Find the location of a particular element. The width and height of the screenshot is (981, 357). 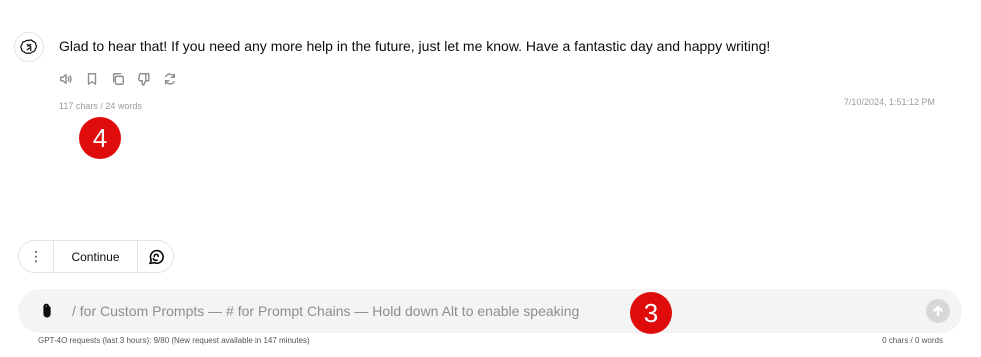

arrow-up-icon is located at coordinates (938, 311).